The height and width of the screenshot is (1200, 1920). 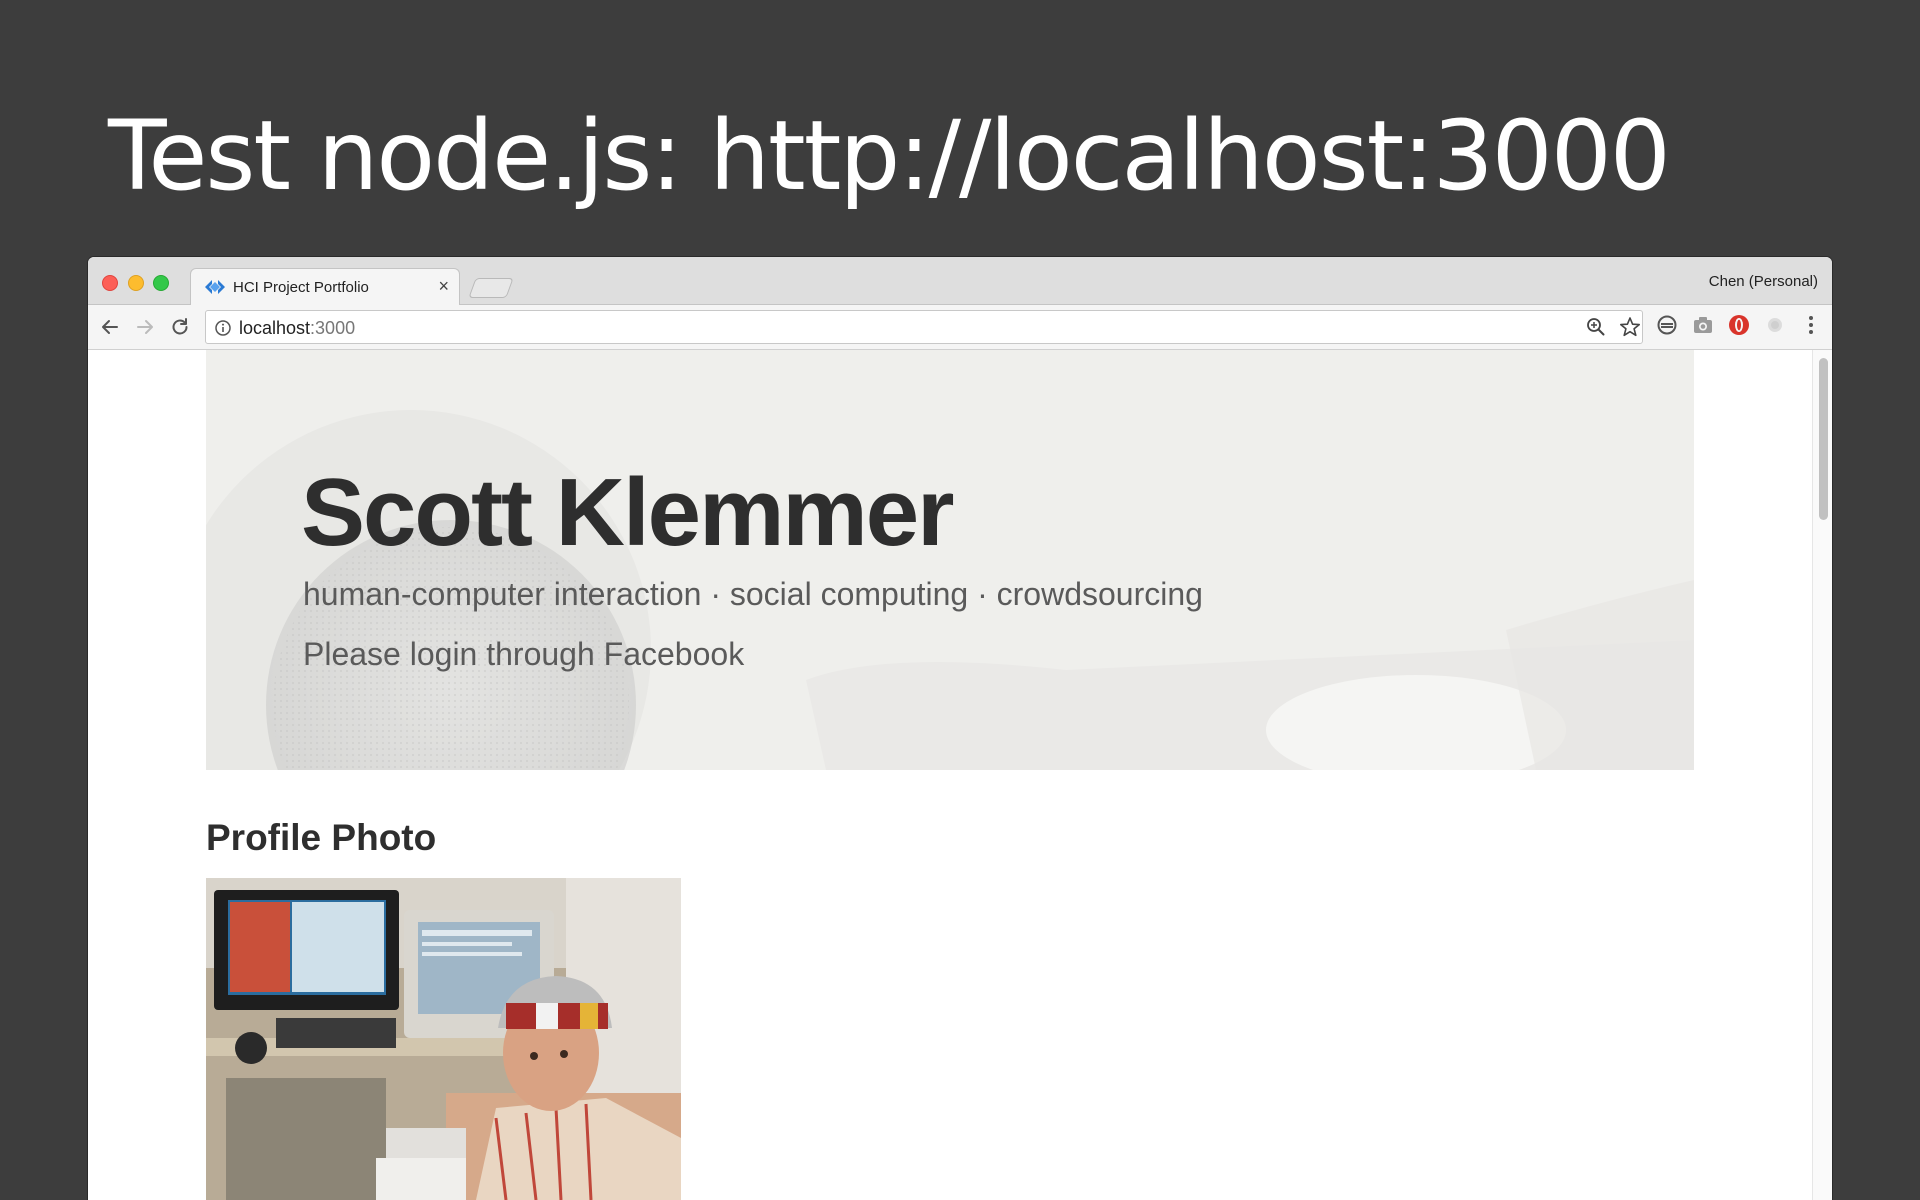 I want to click on title-bar: HCI Project Portfolio × Chen (Personal), so click(x=960, y=281).